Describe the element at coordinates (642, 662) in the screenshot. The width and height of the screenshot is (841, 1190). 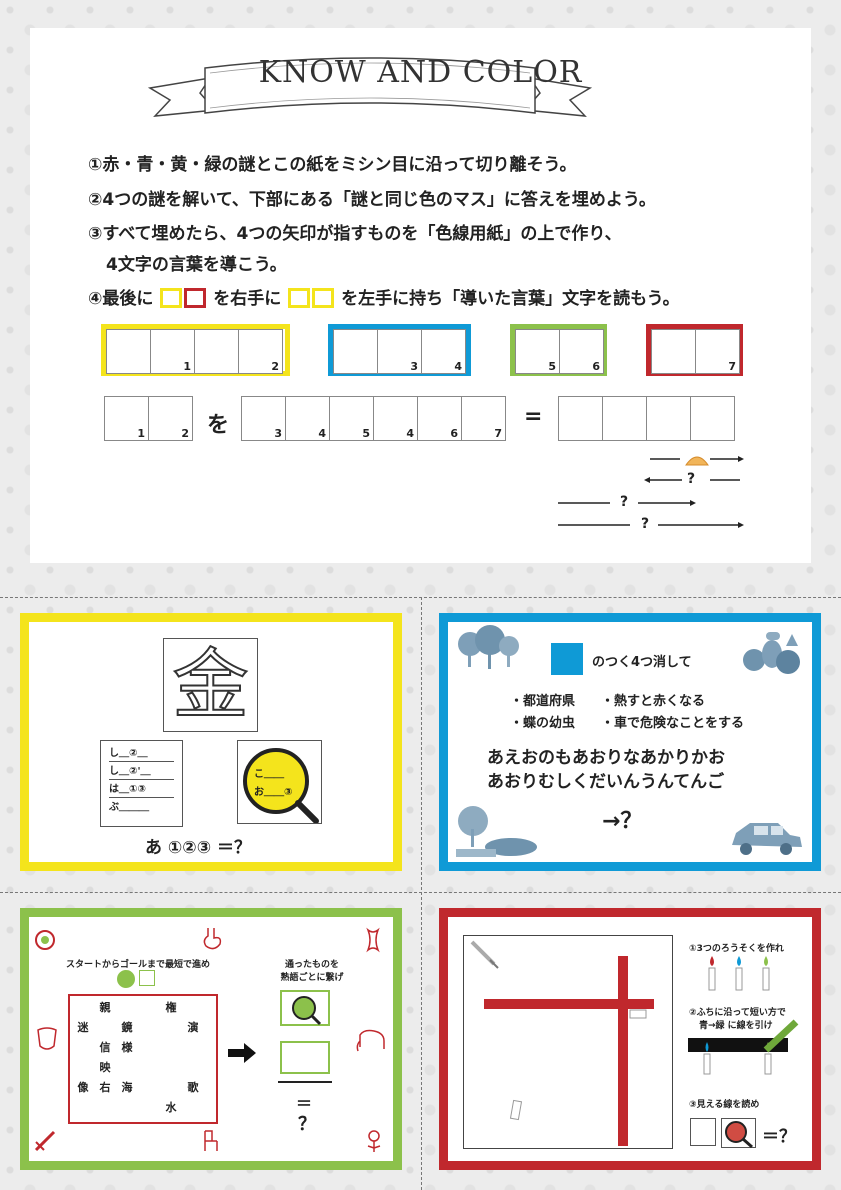
I see `blue-card-title: のつく4つ消して` at that location.